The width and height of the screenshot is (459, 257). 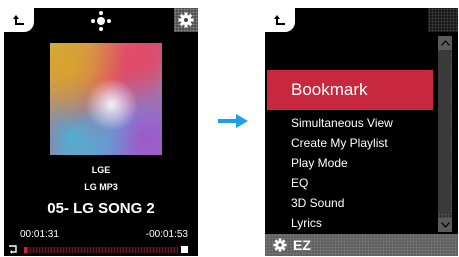 I want to click on scroll-down-button, so click(x=445, y=225).